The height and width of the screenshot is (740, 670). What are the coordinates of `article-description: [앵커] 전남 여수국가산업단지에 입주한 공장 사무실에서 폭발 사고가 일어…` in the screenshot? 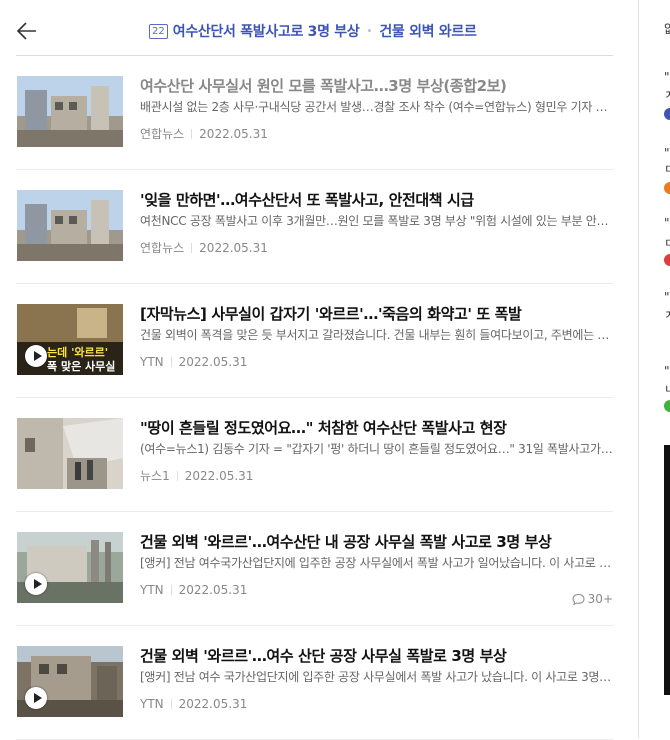 It's located at (376, 563).